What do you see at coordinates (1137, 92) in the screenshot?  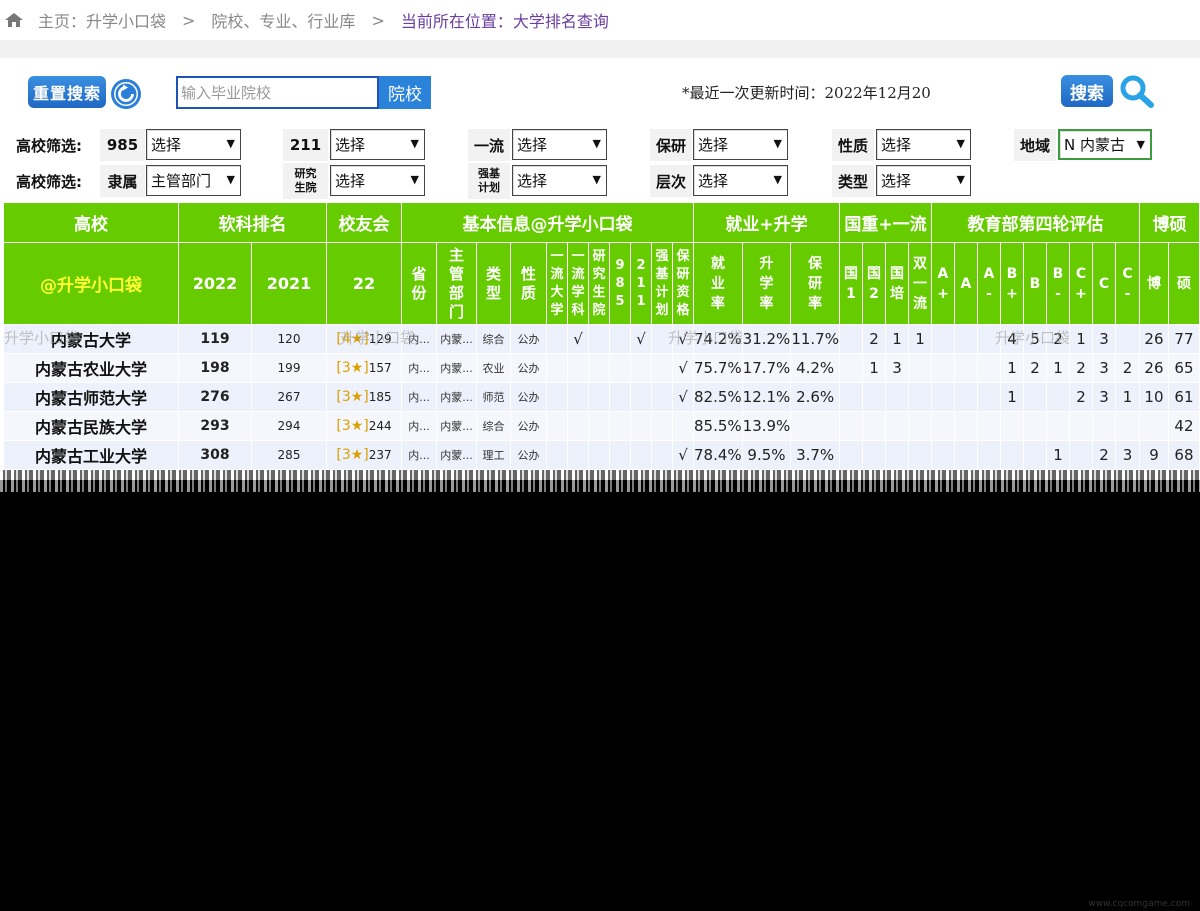 I see `magnifier-icon` at bounding box center [1137, 92].